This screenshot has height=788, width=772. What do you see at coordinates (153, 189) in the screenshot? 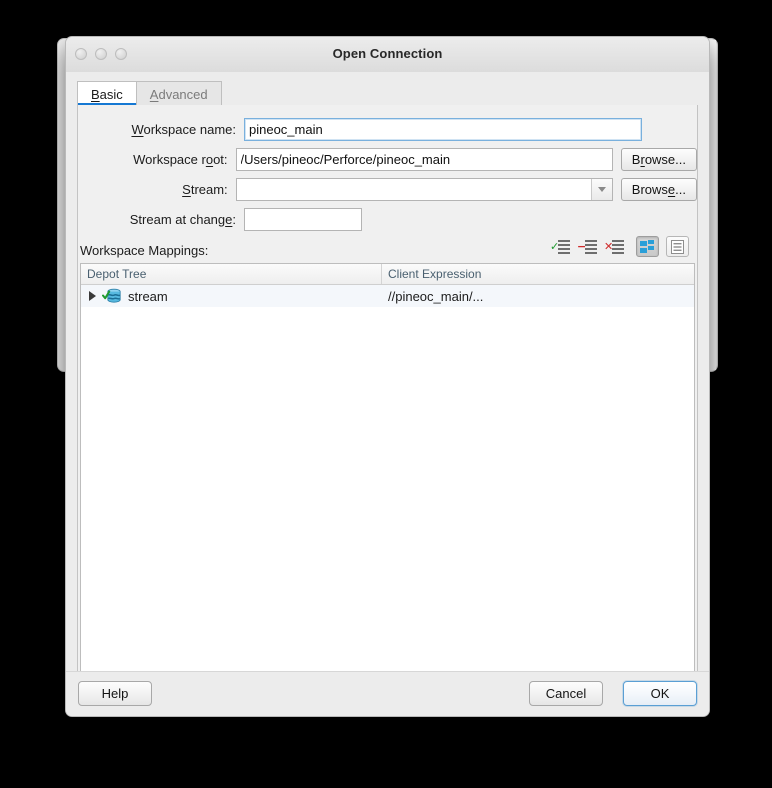
I see `stream-label: Stream:` at bounding box center [153, 189].